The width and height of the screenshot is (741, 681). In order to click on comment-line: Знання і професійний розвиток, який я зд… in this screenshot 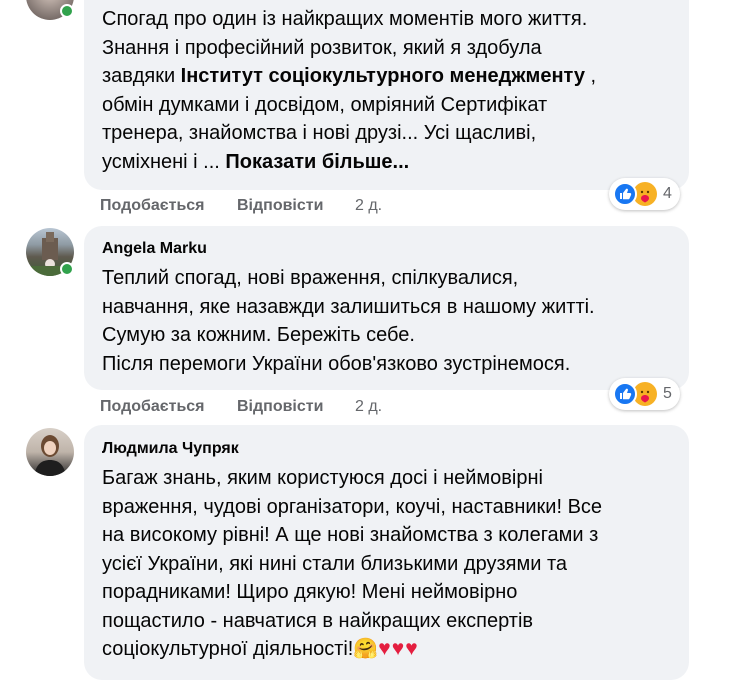, I will do `click(322, 47)`.